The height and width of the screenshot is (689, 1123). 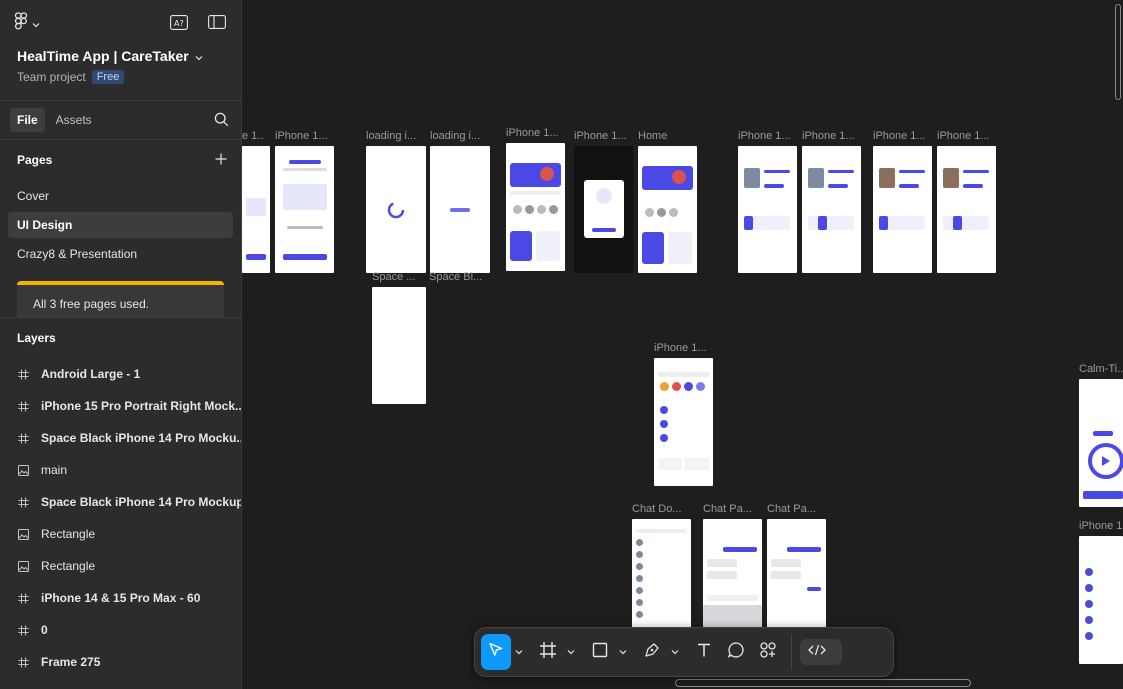 I want to click on frame-tool, so click(x=548, y=652).